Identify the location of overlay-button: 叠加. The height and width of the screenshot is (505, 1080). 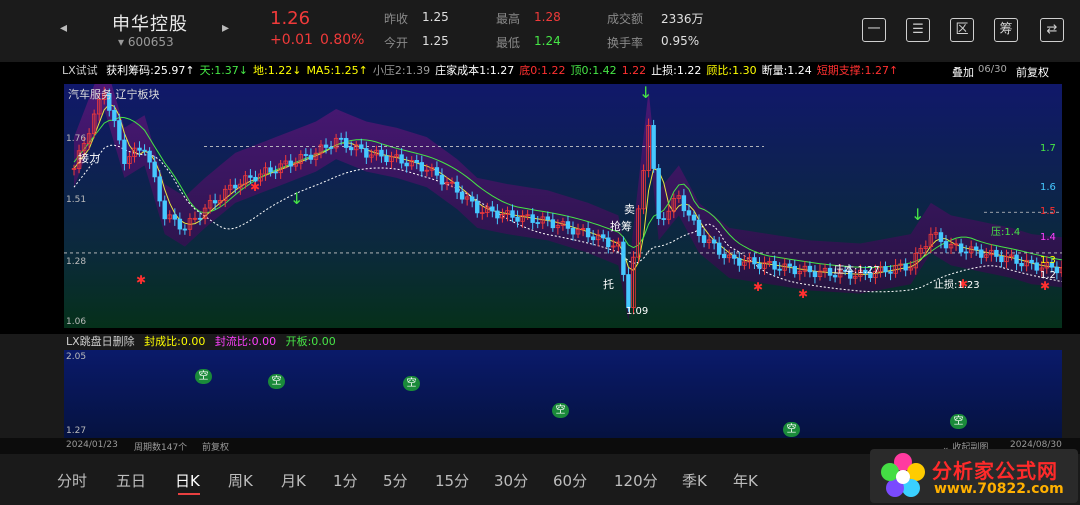
(963, 72).